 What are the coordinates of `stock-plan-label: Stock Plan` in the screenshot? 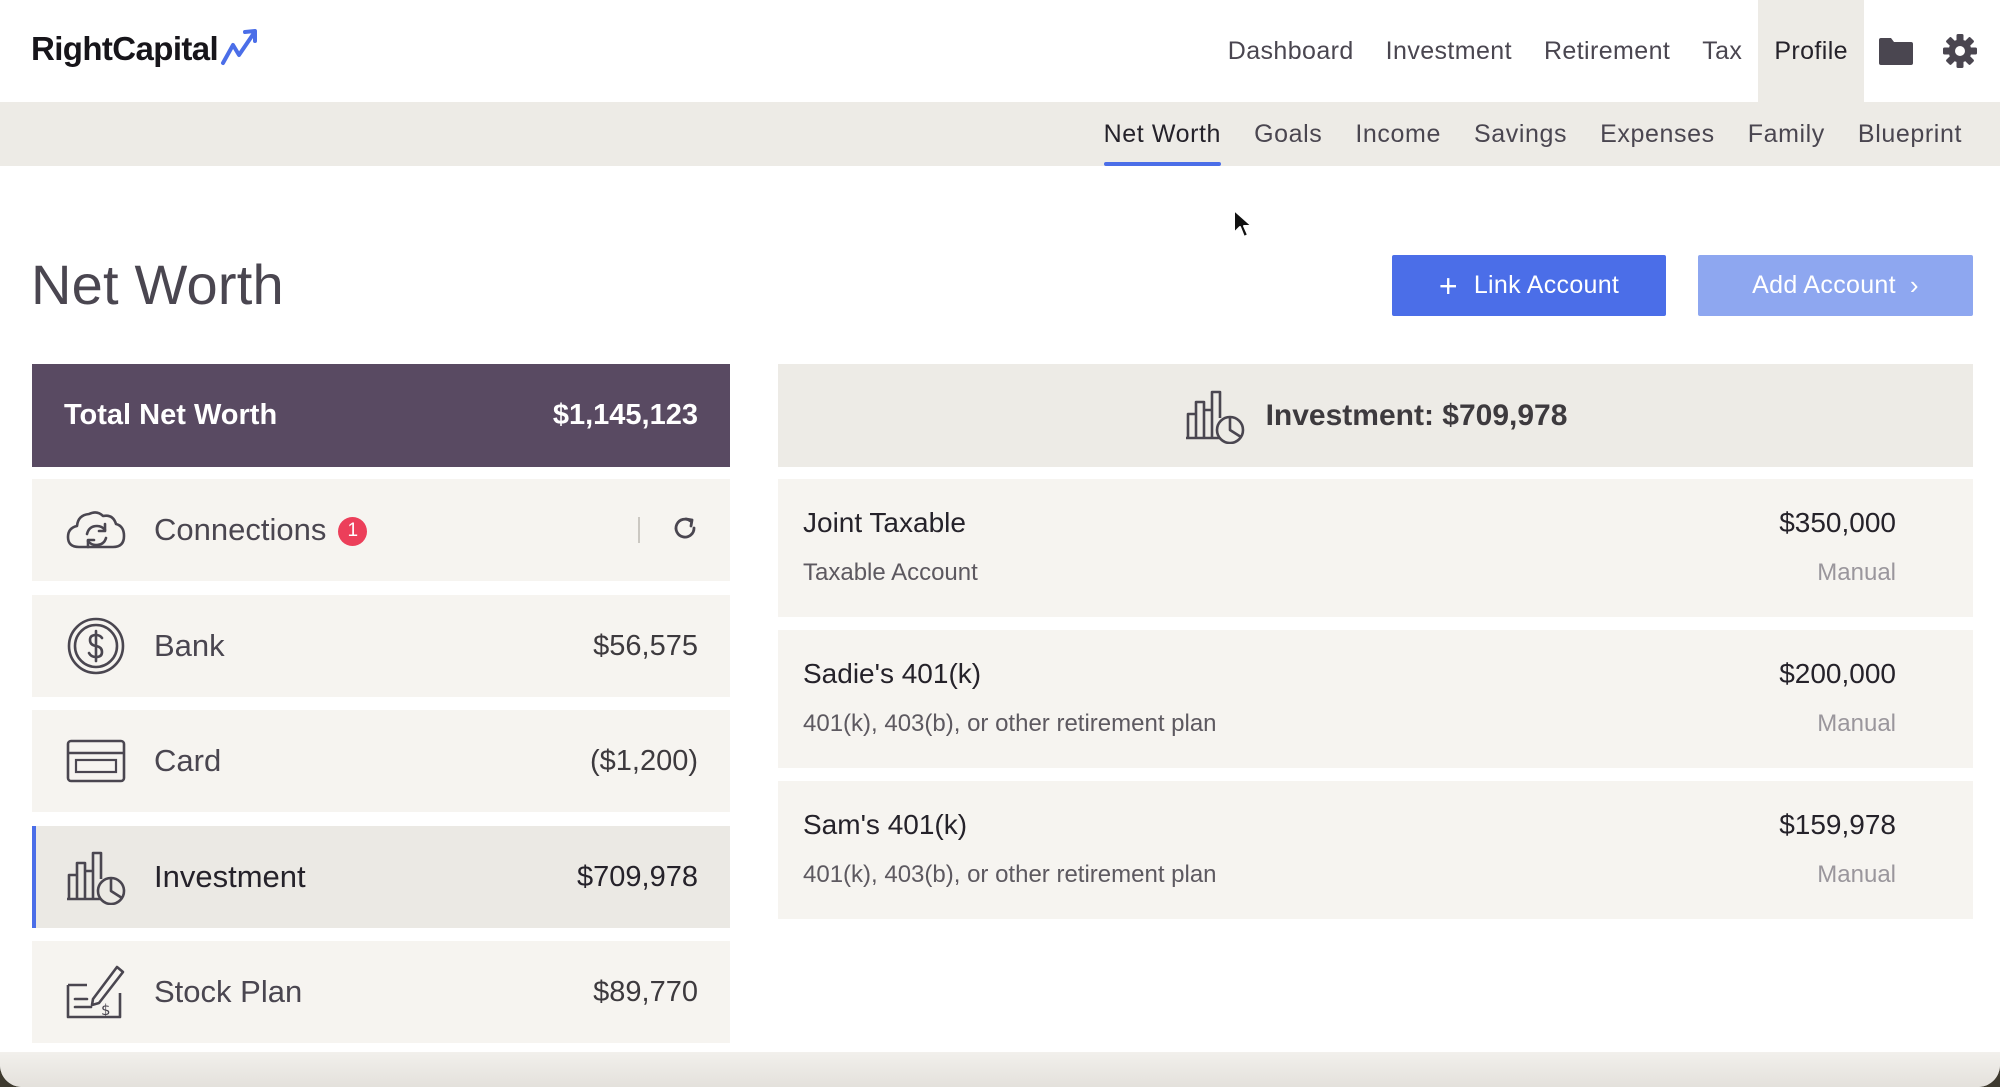 It's located at (228, 991).